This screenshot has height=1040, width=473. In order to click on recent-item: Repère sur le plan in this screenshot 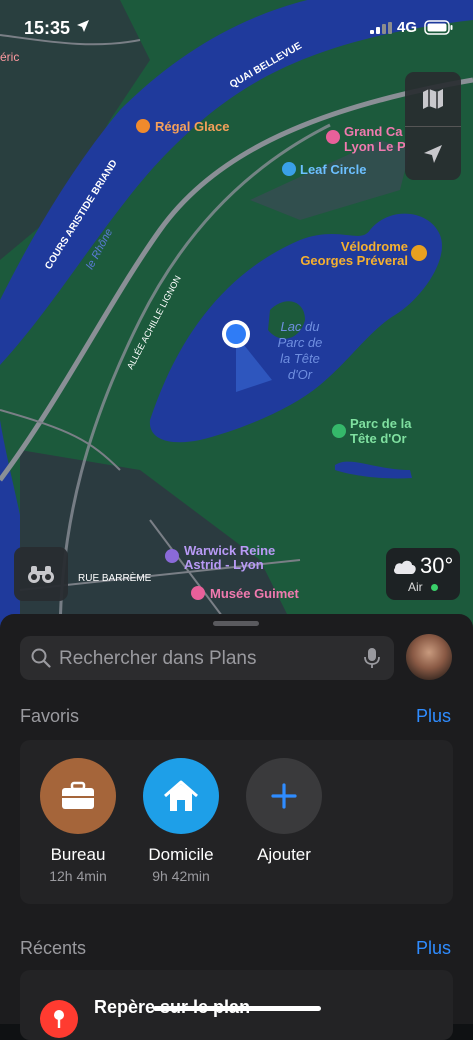, I will do `click(236, 1005)`.